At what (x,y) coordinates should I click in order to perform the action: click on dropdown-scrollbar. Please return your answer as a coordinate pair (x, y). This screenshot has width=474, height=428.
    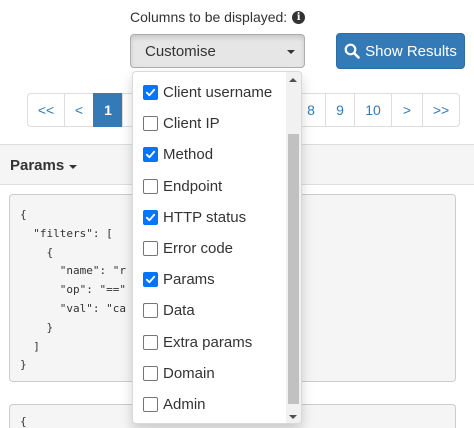
    Looking at the image, I should click on (293, 247).